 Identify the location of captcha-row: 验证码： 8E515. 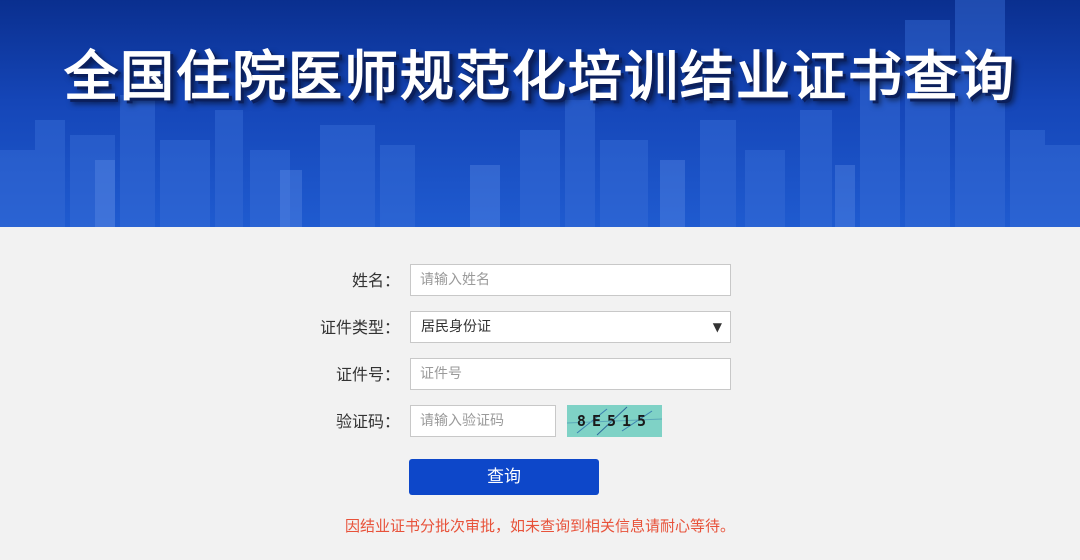
(540, 422).